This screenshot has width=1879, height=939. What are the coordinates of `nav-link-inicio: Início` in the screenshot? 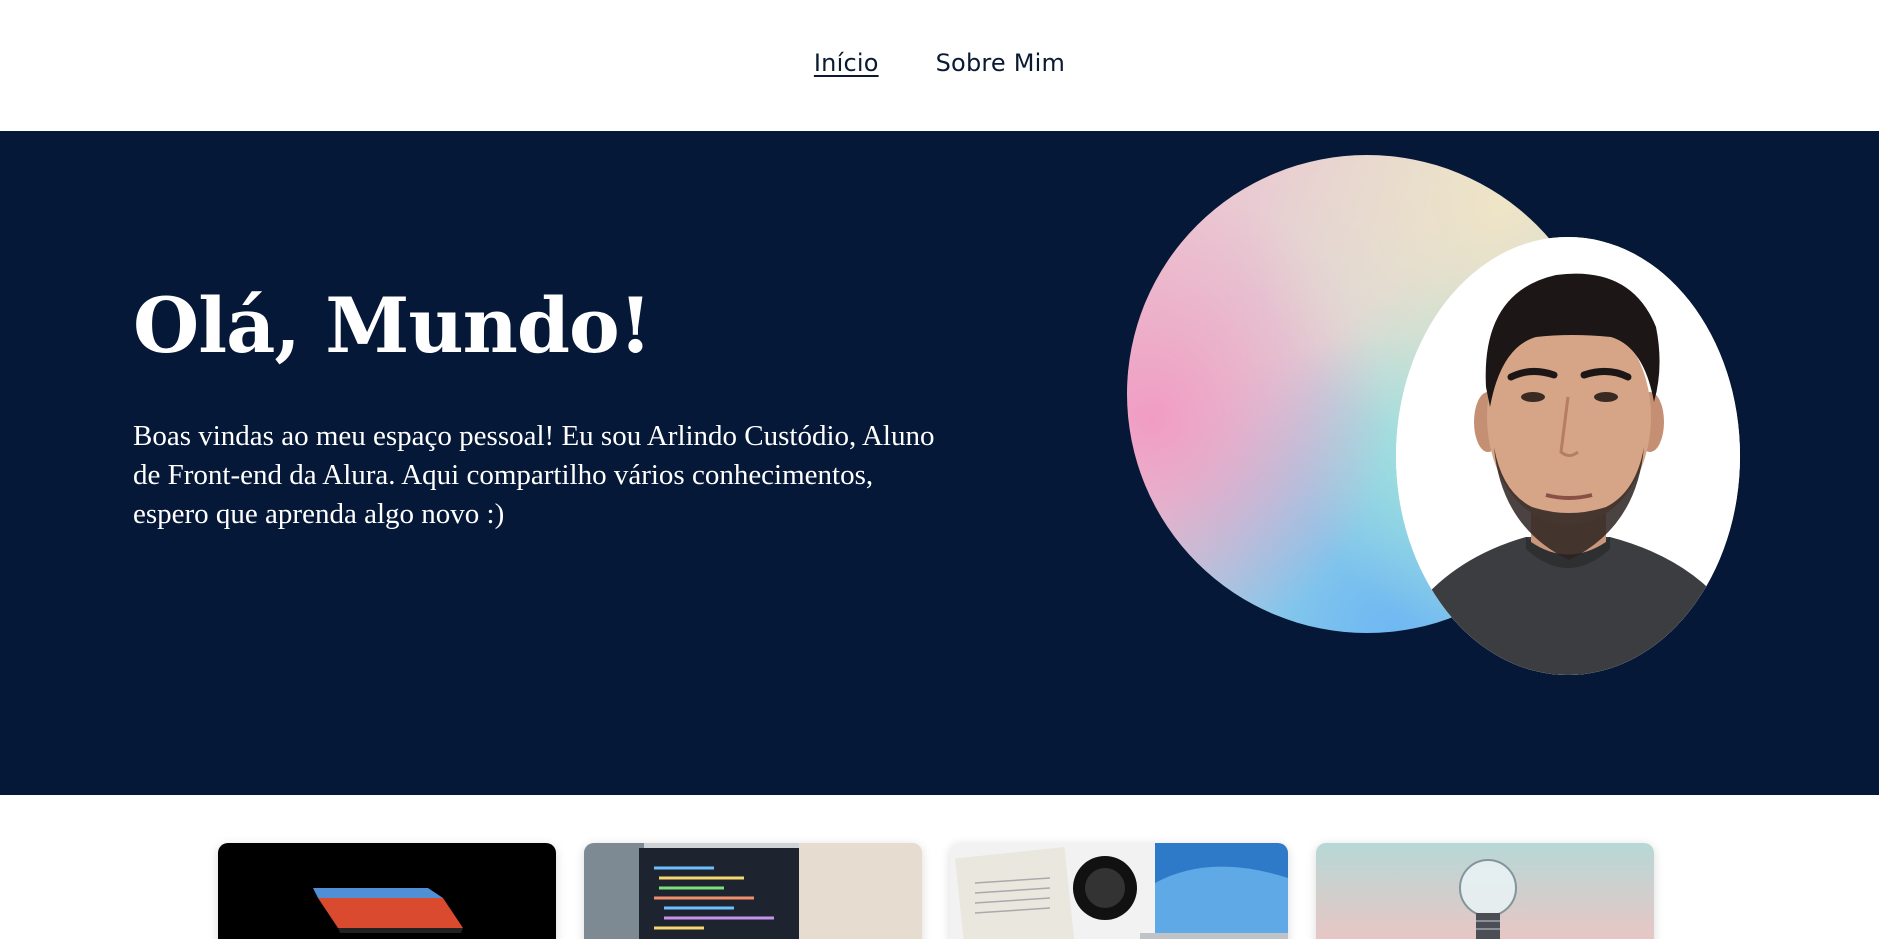 It's located at (846, 63).